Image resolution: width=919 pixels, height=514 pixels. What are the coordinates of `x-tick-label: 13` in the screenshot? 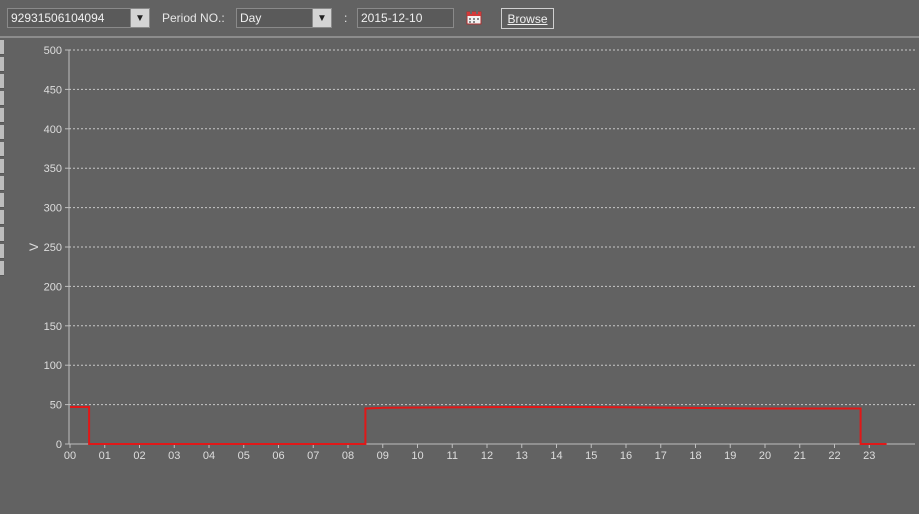 It's located at (522, 456).